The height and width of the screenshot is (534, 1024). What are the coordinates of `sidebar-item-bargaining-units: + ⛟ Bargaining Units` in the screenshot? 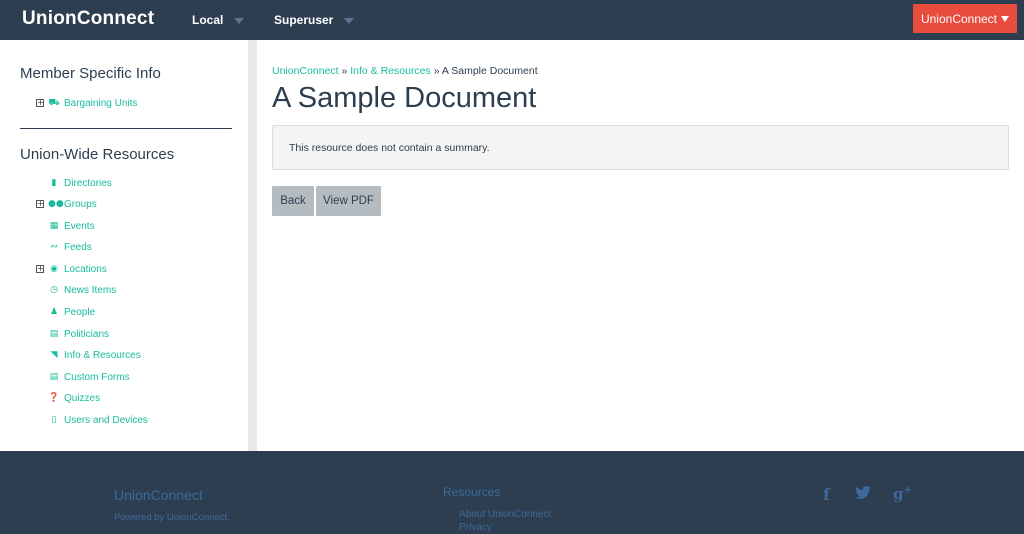 It's located at (86, 103).